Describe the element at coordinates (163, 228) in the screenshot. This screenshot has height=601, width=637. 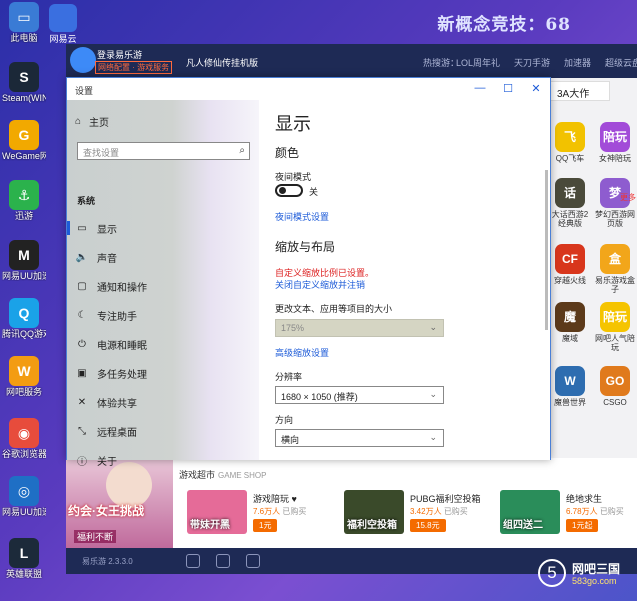
I see `nav-item-1: ▭ 显示` at that location.